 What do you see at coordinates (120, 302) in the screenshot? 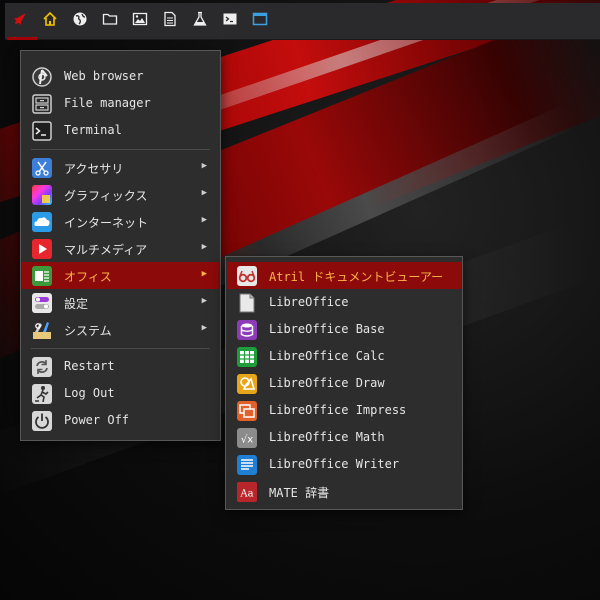
I see `menu-item-settings: 設定 ▶` at bounding box center [120, 302].